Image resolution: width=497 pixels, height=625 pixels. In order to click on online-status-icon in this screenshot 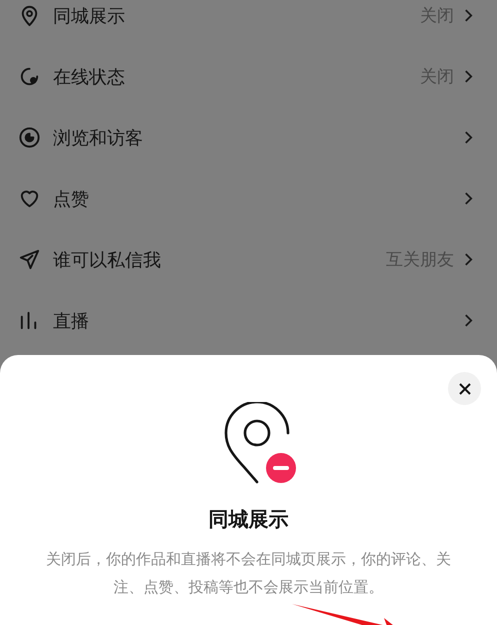, I will do `click(29, 77)`.